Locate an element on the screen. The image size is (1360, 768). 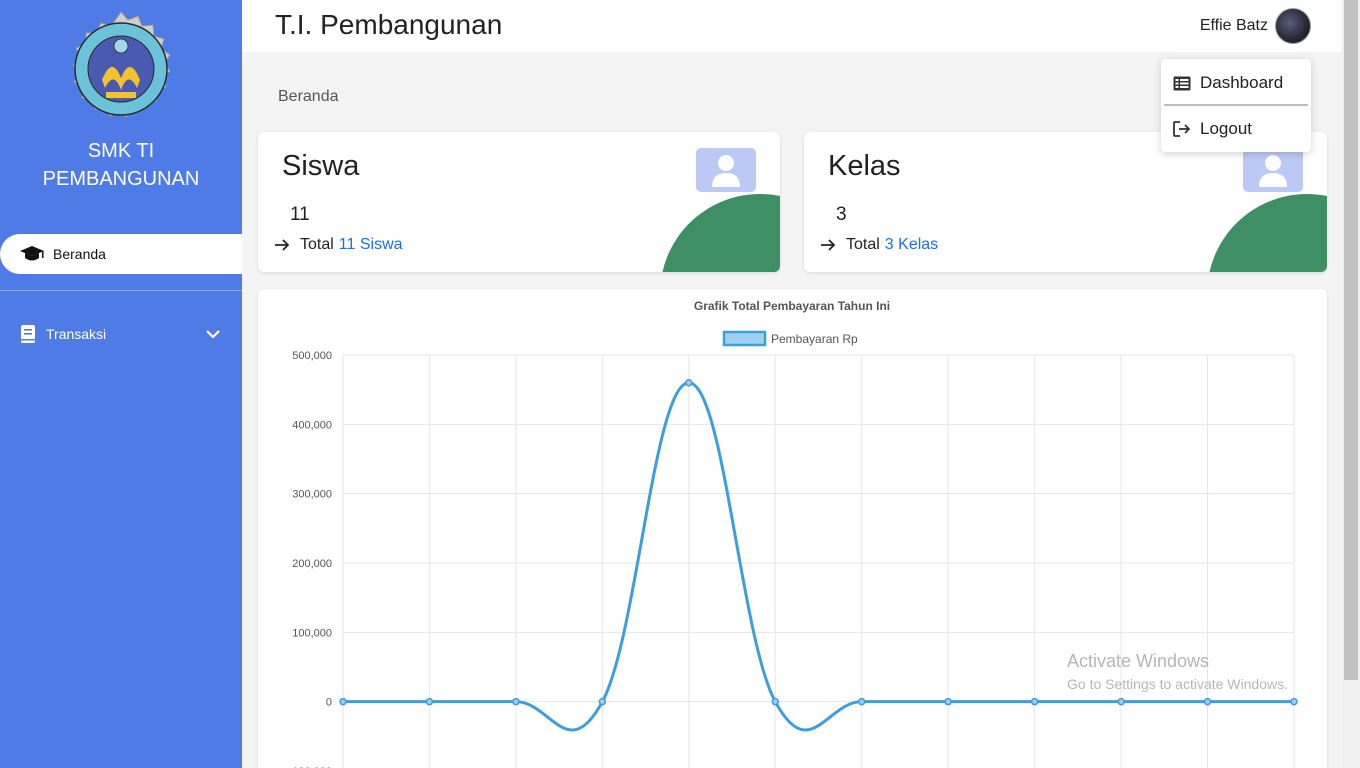
y-tick-label: 0 is located at coordinates (329, 703).